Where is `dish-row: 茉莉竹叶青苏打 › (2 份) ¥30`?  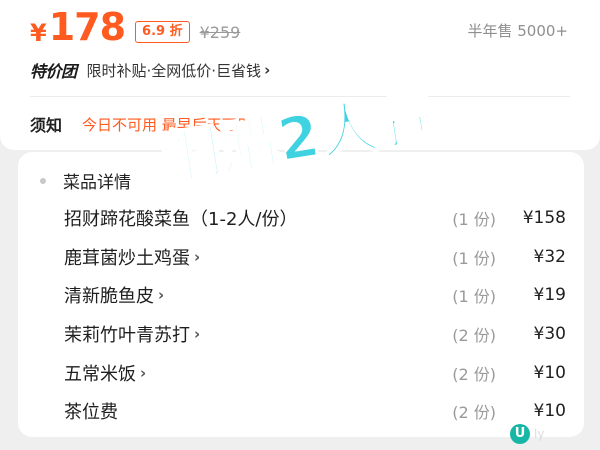
dish-row: 茉莉竹叶青苏打 › (2 份) ¥30 is located at coordinates (315, 334).